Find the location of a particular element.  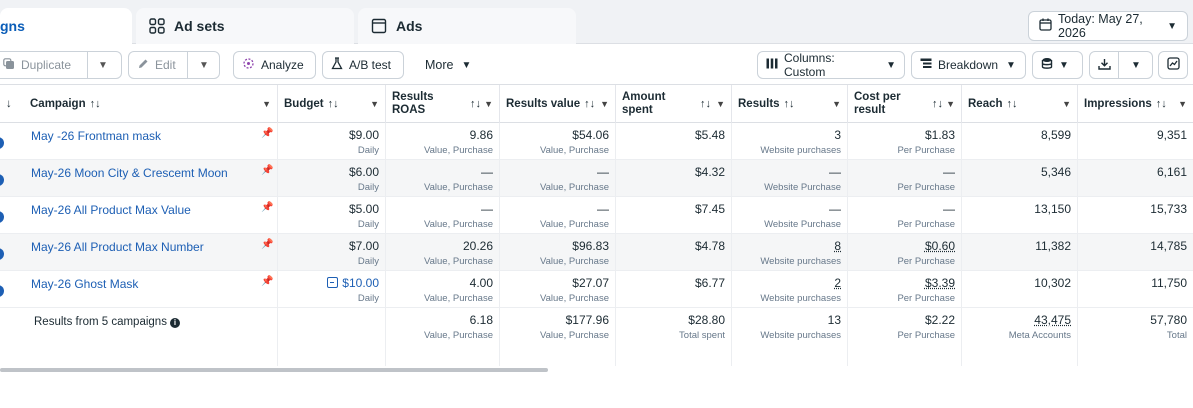

duplicate-label: Duplicate is located at coordinates (46, 65).